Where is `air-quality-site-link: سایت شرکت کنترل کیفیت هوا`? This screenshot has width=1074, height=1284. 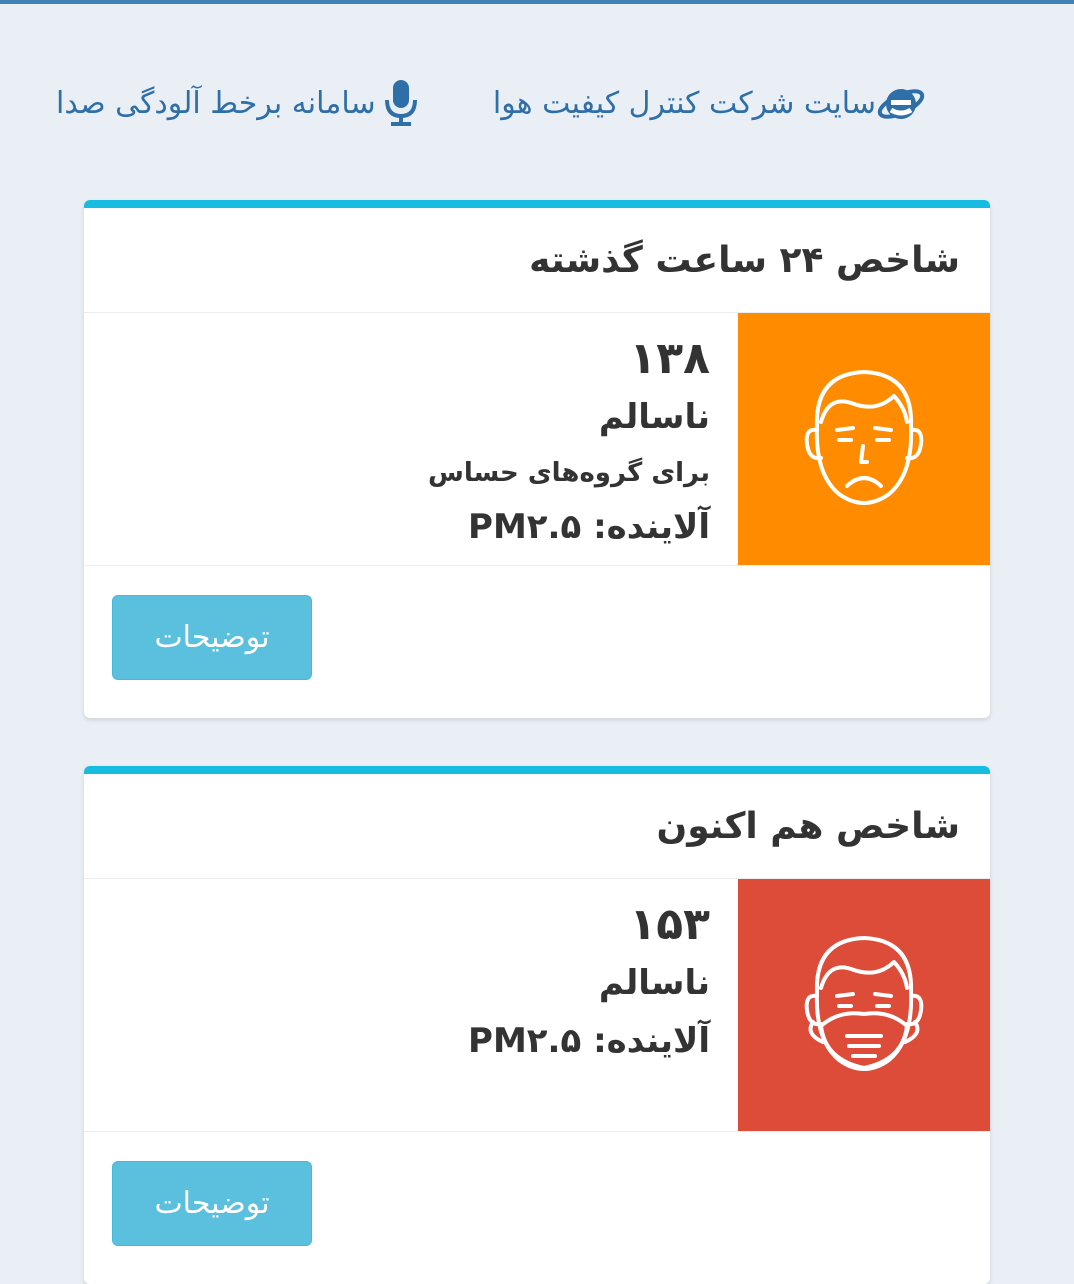
air-quality-site-link: سایت شرکت کنترل کیفیت هوا is located at coordinates (709, 103).